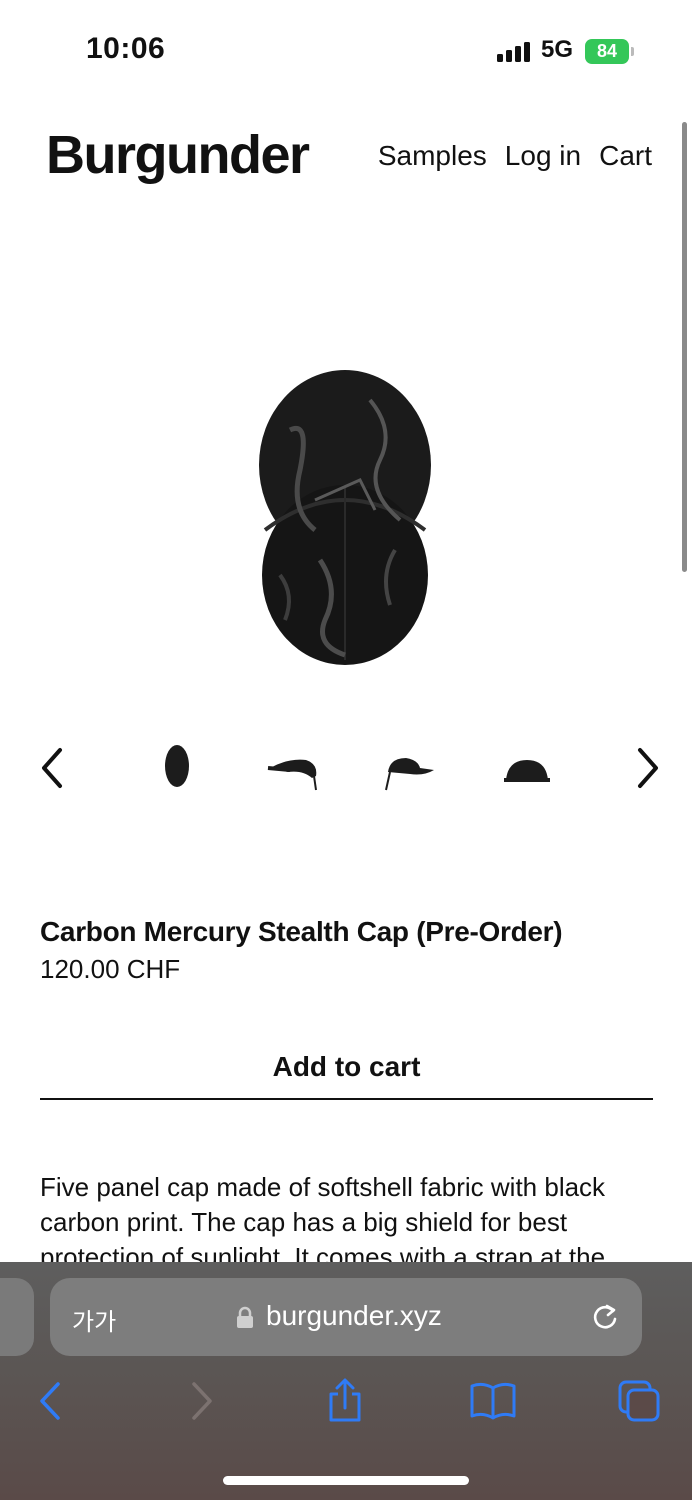  Describe the element at coordinates (53, 1401) in the screenshot. I see `back-icon` at that location.